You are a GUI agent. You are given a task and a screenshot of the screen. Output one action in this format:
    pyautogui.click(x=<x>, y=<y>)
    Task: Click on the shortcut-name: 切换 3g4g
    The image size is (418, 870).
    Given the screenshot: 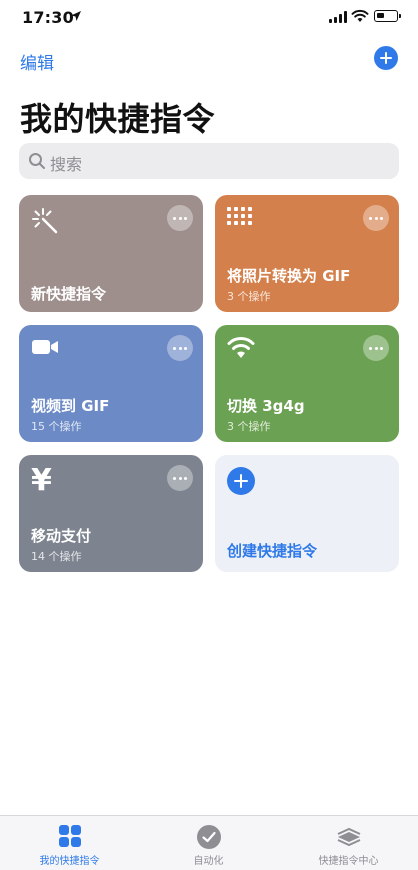 What is the action you would take?
    pyautogui.click(x=266, y=406)
    